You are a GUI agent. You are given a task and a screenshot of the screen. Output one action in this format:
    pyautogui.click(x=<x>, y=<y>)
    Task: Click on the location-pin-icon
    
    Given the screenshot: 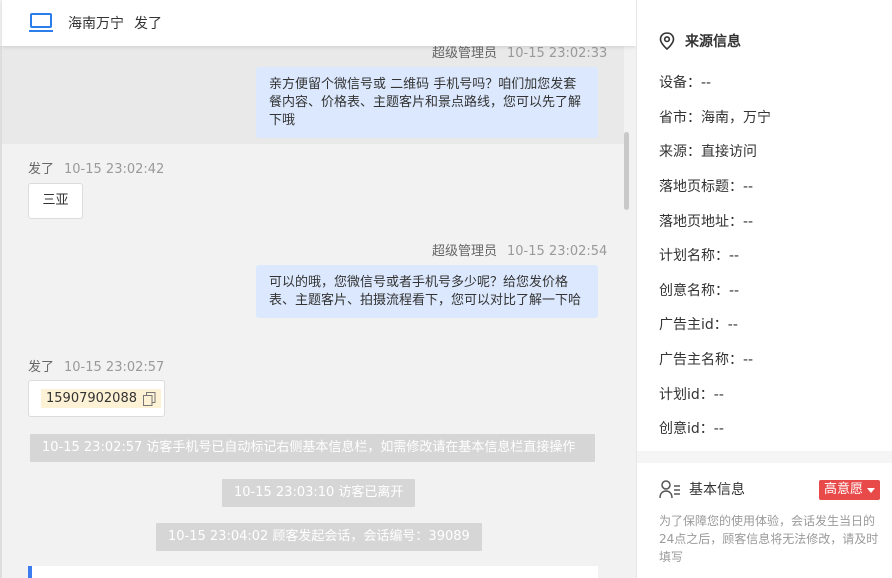 What is the action you would take?
    pyautogui.click(x=667, y=41)
    